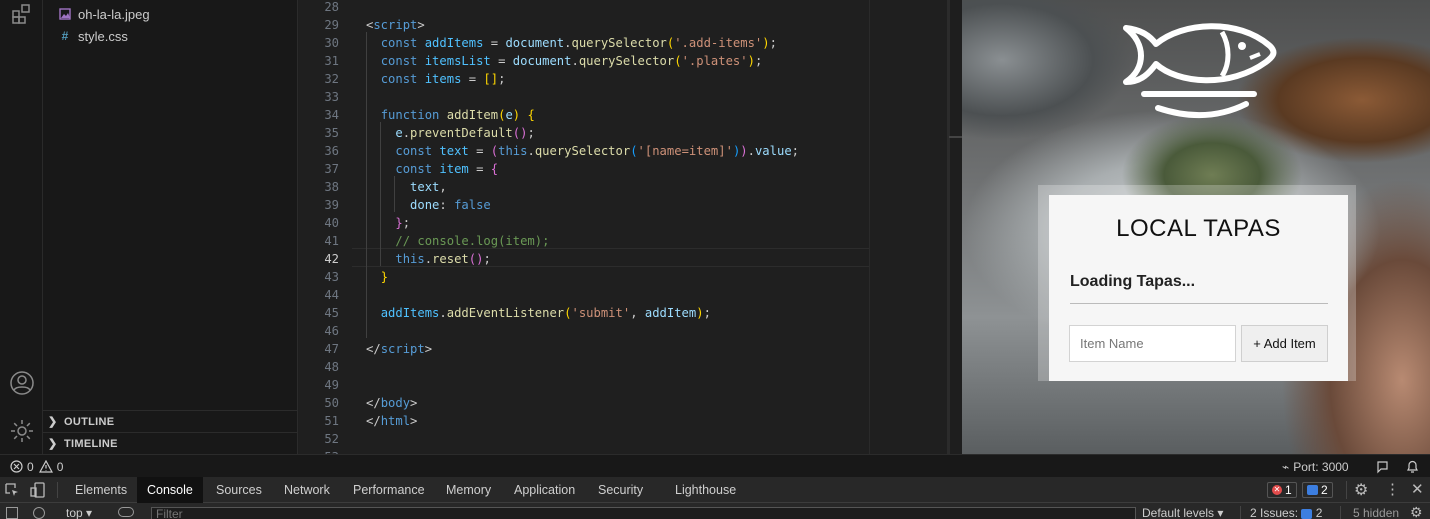 This screenshot has height=519, width=1430. What do you see at coordinates (65, 36) in the screenshot?
I see `css-file-icon: #` at bounding box center [65, 36].